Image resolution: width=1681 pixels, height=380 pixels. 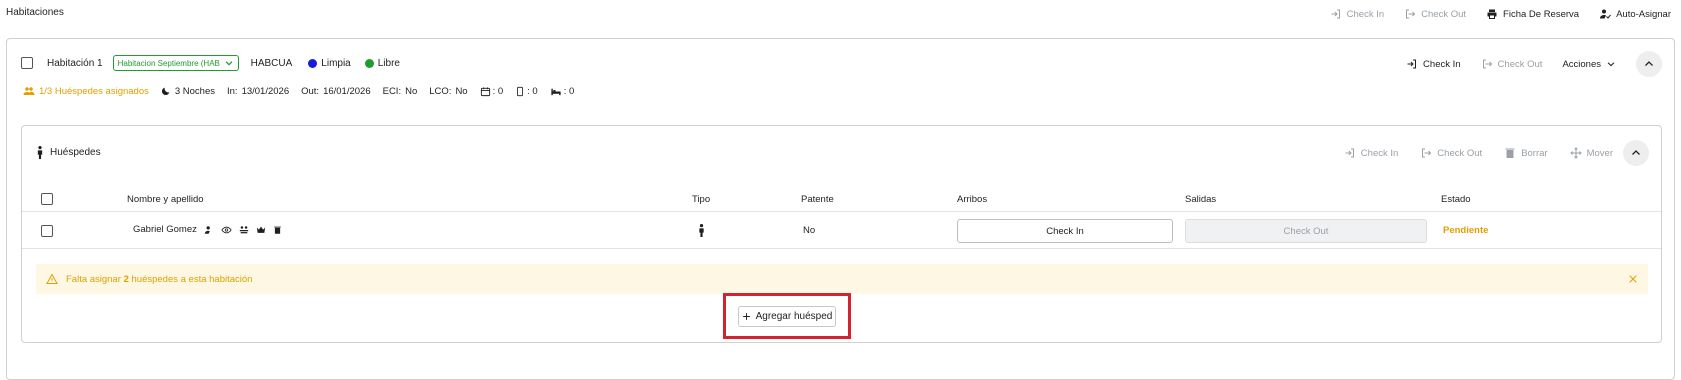 What do you see at coordinates (165, 199) in the screenshot?
I see `col-nombre: Nombre y apellido` at bounding box center [165, 199].